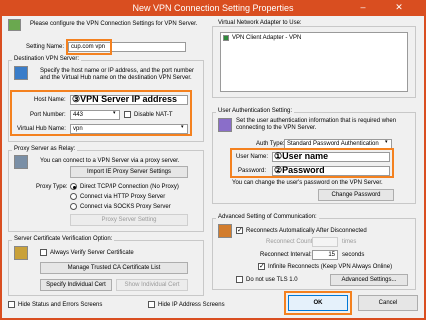 The image size is (426, 320). Describe the element at coordinates (286, 255) in the screenshot. I see `reconnect-interval-label: Reconnect Interval:` at that location.